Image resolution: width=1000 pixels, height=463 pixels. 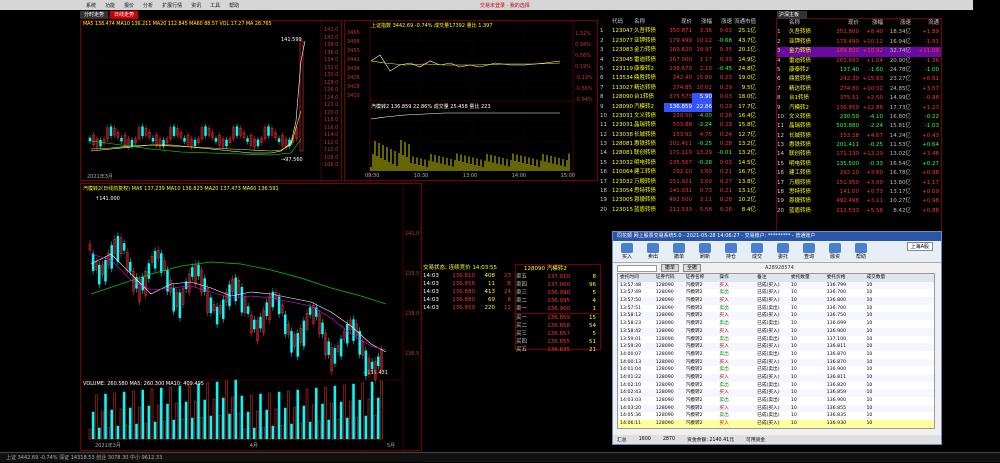 What do you see at coordinates (679, 251) in the screenshot?
I see `toolbar-button-2: 撤单` at bounding box center [679, 251].